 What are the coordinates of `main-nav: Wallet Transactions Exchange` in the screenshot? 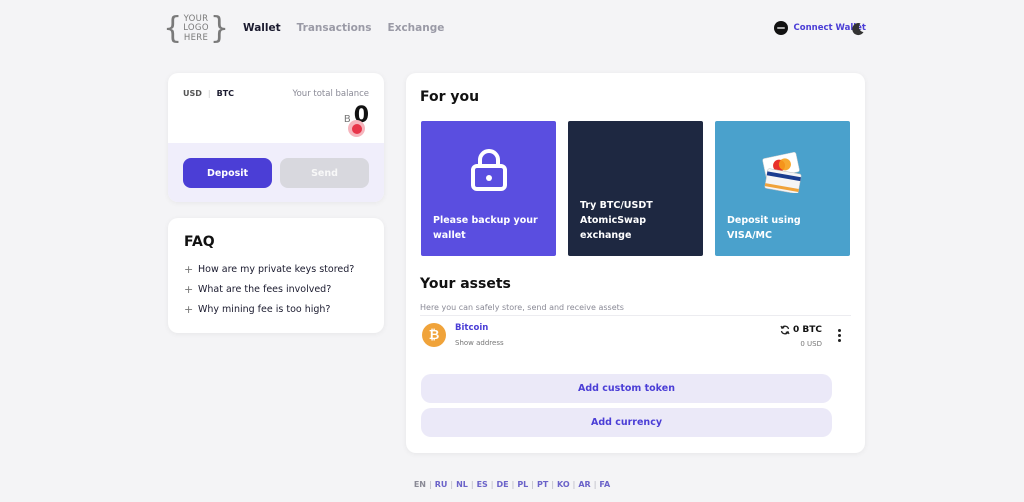 It's located at (343, 28).